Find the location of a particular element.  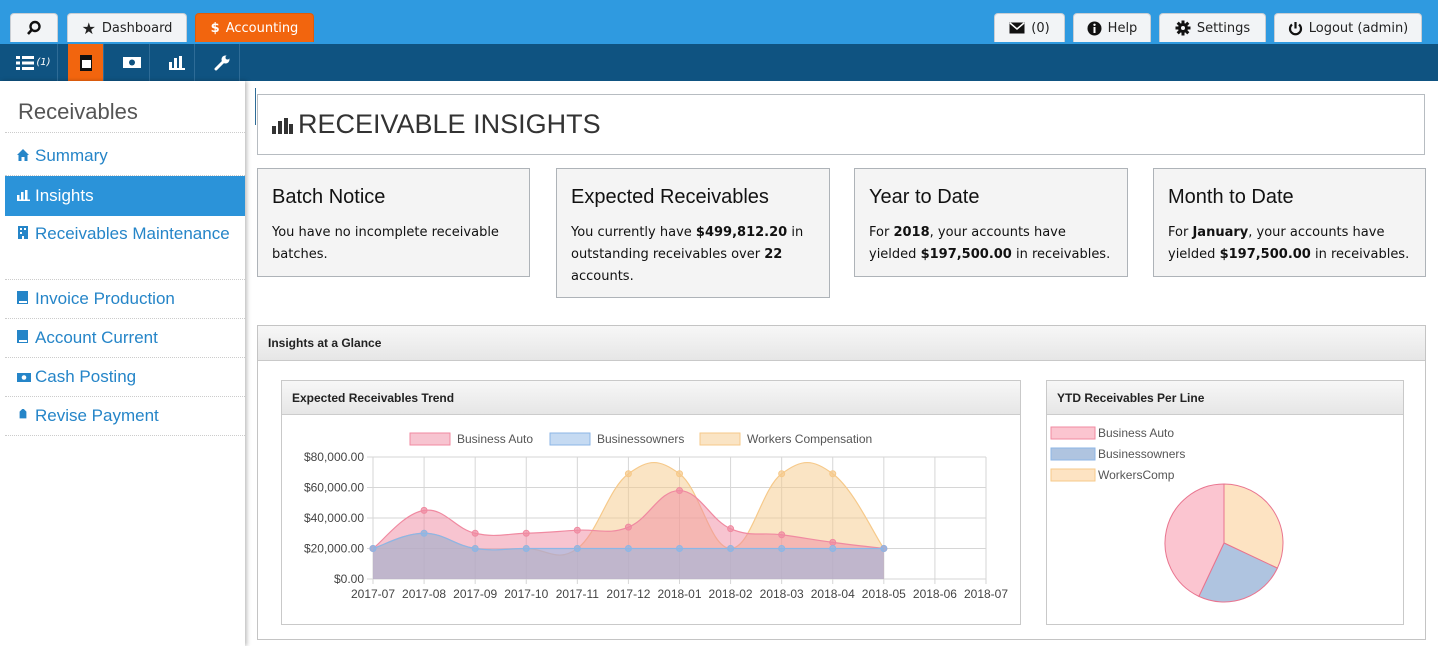

dollar-icon: $ is located at coordinates (215, 28).